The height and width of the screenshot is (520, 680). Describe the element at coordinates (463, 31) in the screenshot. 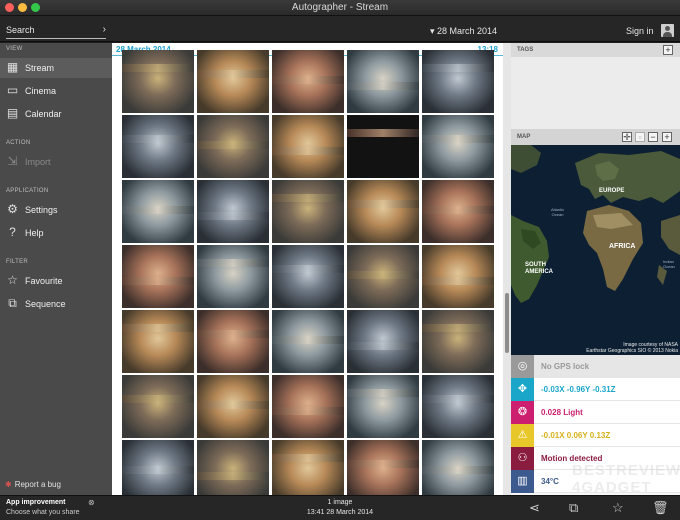

I see `date-selector: ▾ 28 March 2014` at that location.